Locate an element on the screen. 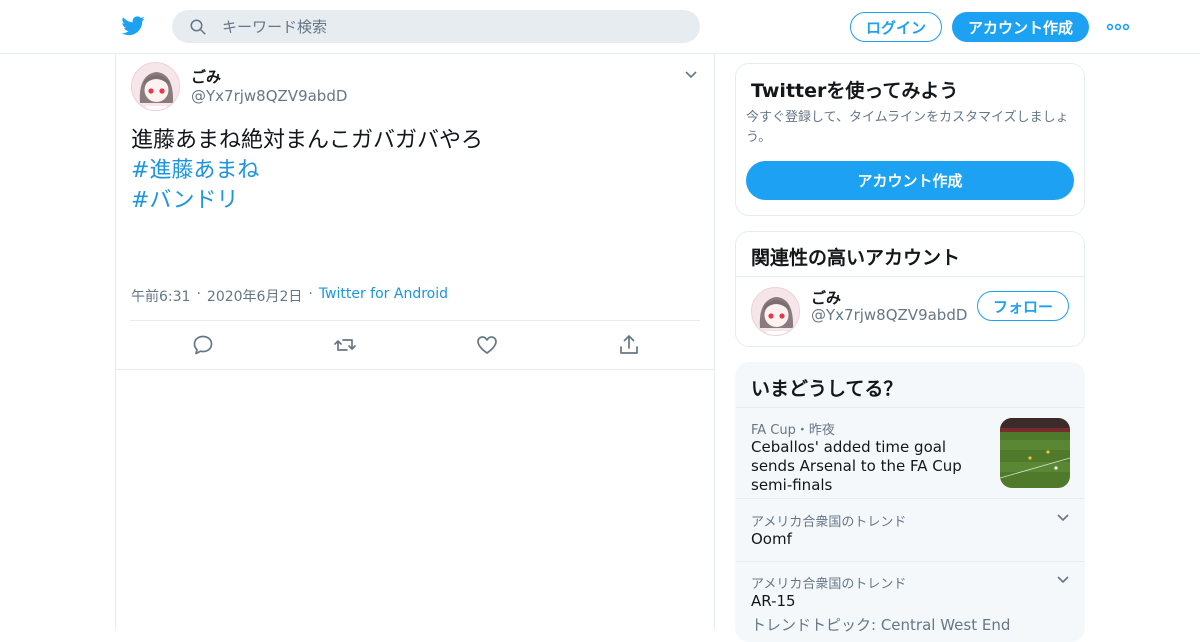  tweet-actions is located at coordinates (415, 350).